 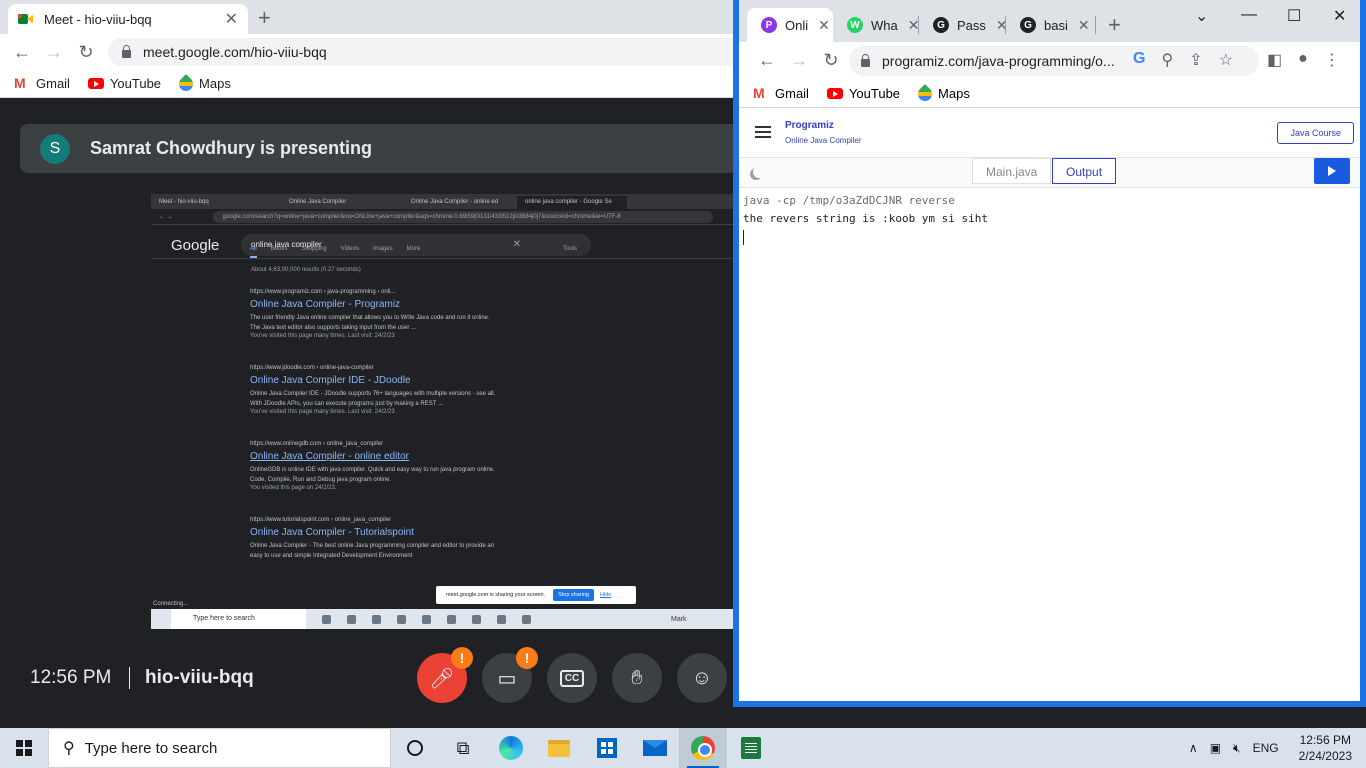 I want to click on edge-button, so click(x=511, y=748).